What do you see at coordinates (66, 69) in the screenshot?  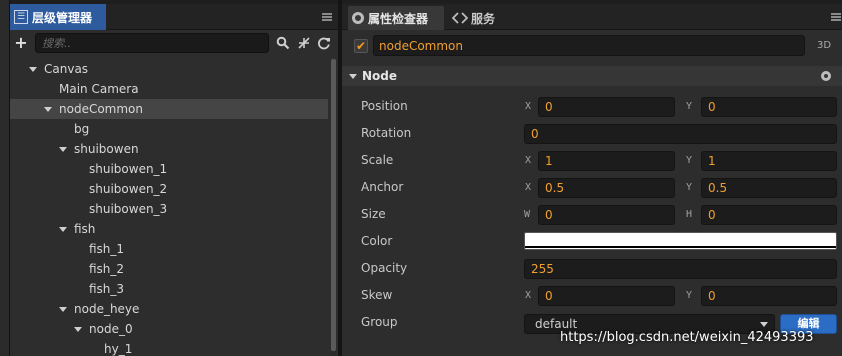 I see `tree-node-label: Canvas` at bounding box center [66, 69].